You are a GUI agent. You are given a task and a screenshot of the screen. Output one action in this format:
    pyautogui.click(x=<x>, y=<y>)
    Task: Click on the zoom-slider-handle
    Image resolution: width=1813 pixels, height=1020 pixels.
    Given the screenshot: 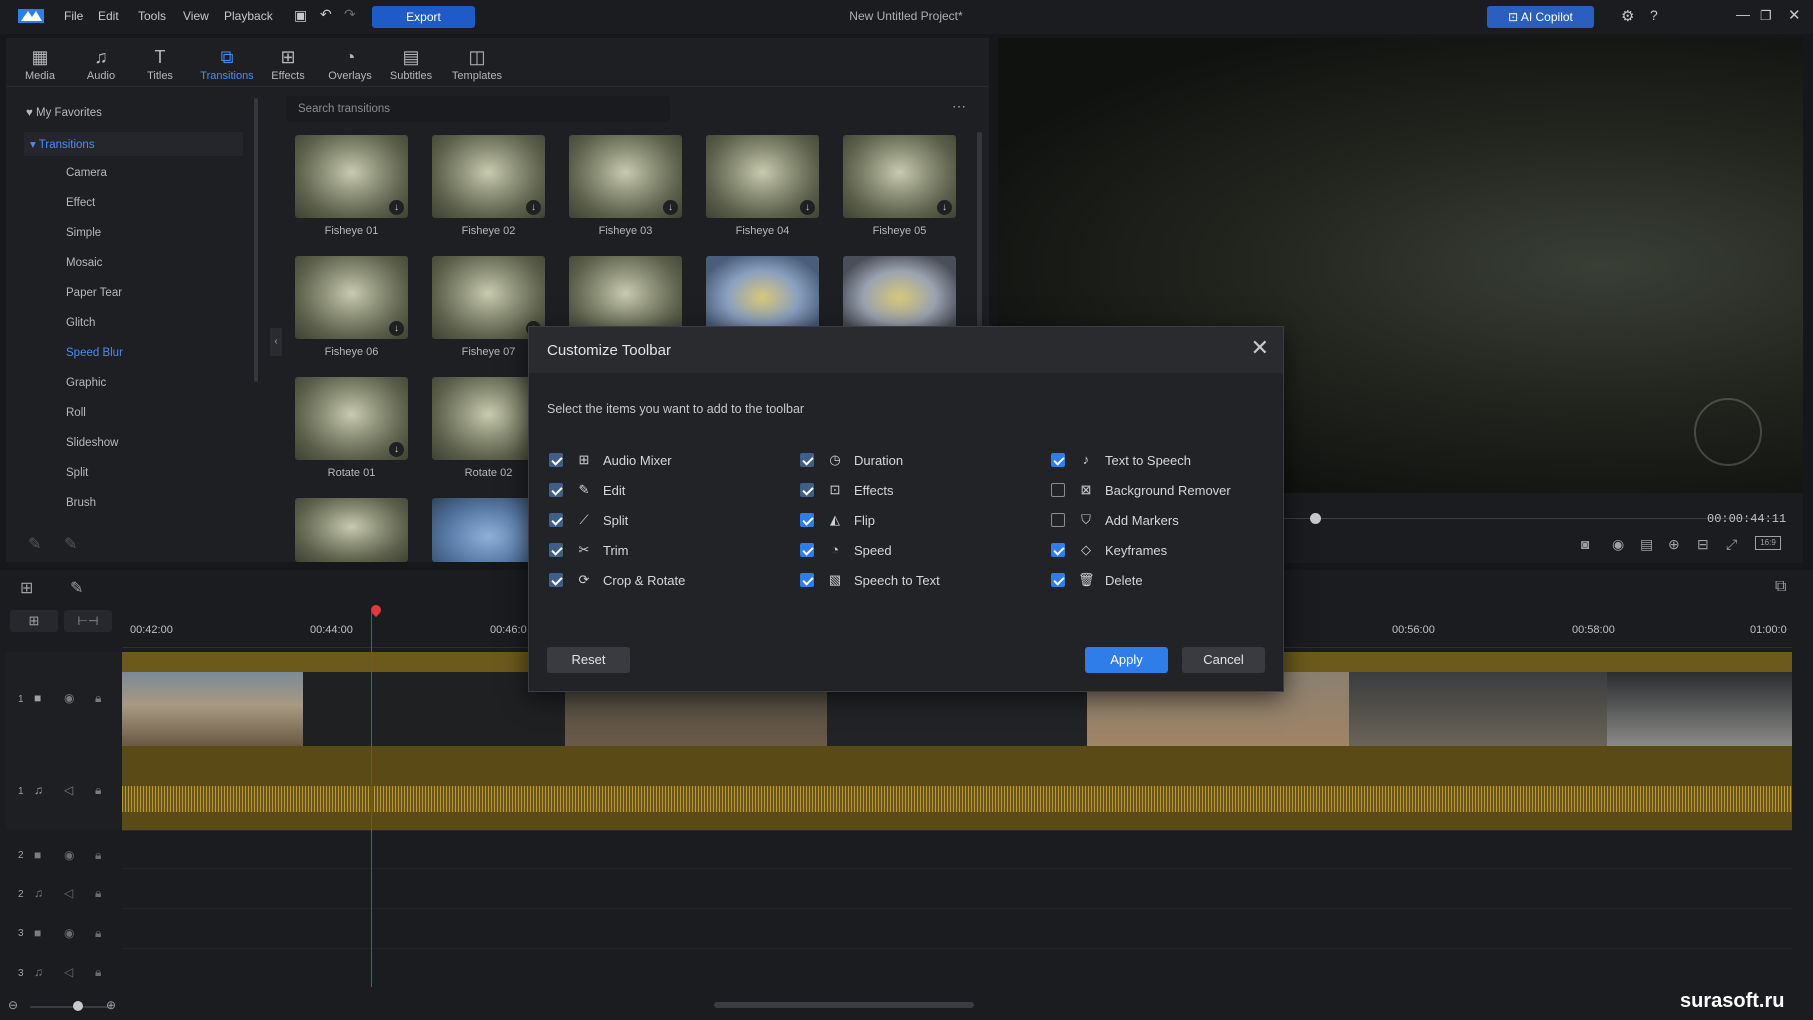 What is the action you would take?
    pyautogui.click(x=78, y=1006)
    